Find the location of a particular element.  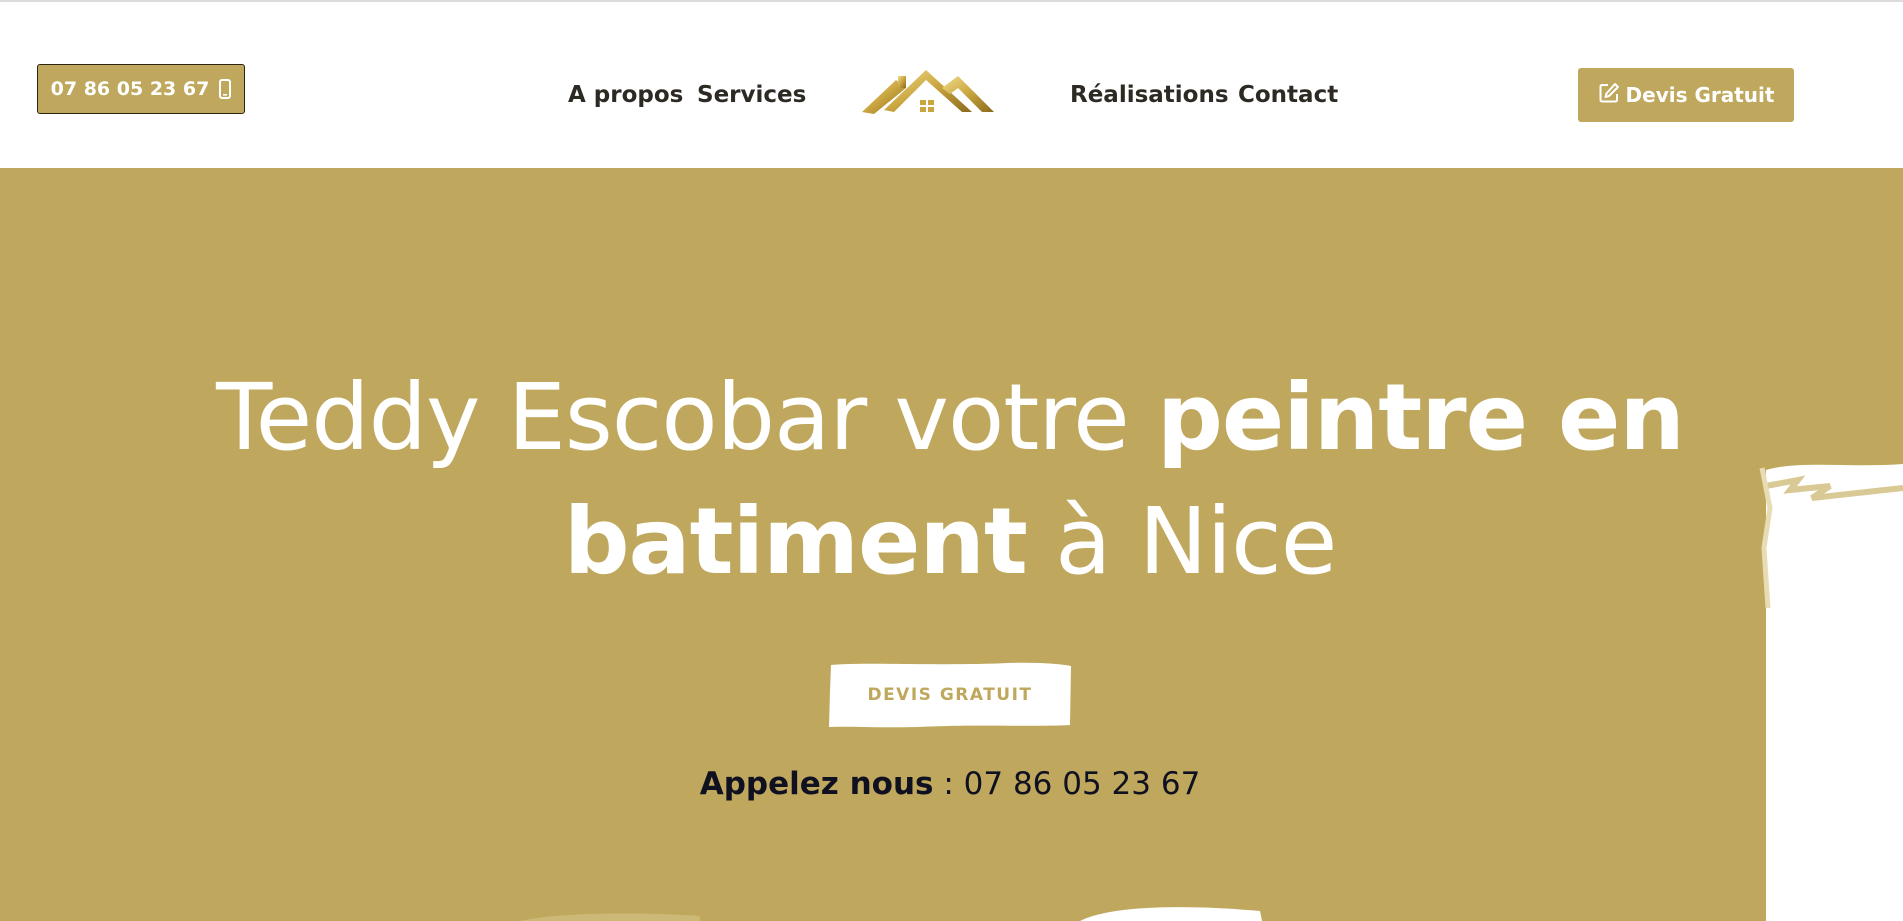

call-us-line: Appelez nous : 07 86 05 23 67 is located at coordinates (950, 784).